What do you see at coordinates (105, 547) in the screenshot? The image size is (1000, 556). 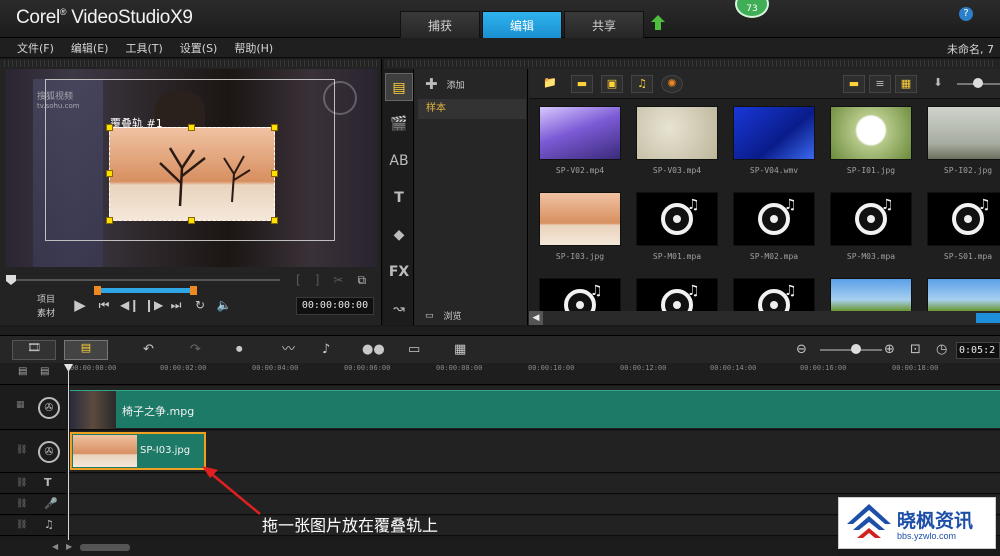 I see `timeline-scrollbar` at bounding box center [105, 547].